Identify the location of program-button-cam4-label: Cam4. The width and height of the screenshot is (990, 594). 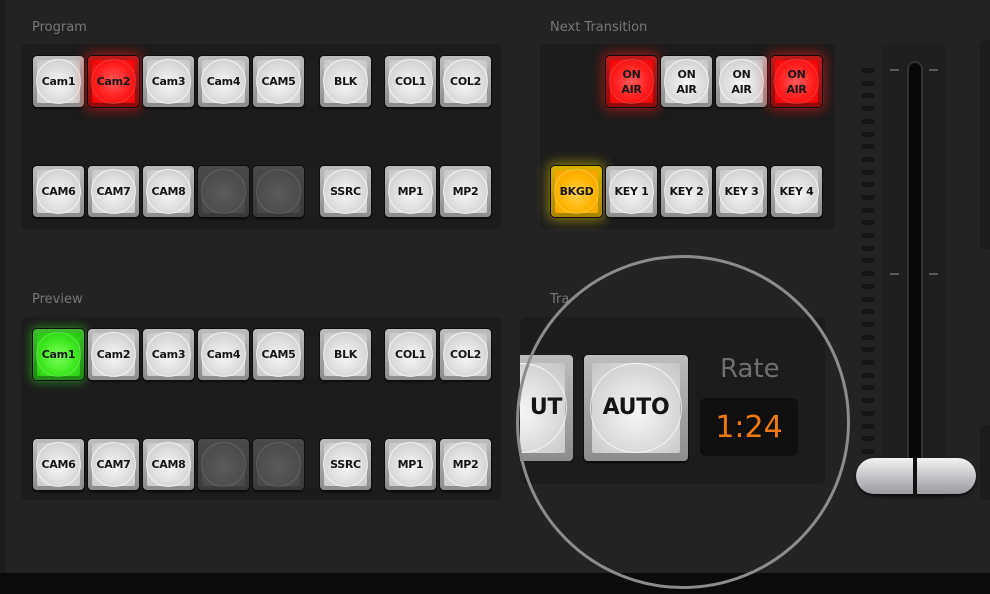
(223, 81).